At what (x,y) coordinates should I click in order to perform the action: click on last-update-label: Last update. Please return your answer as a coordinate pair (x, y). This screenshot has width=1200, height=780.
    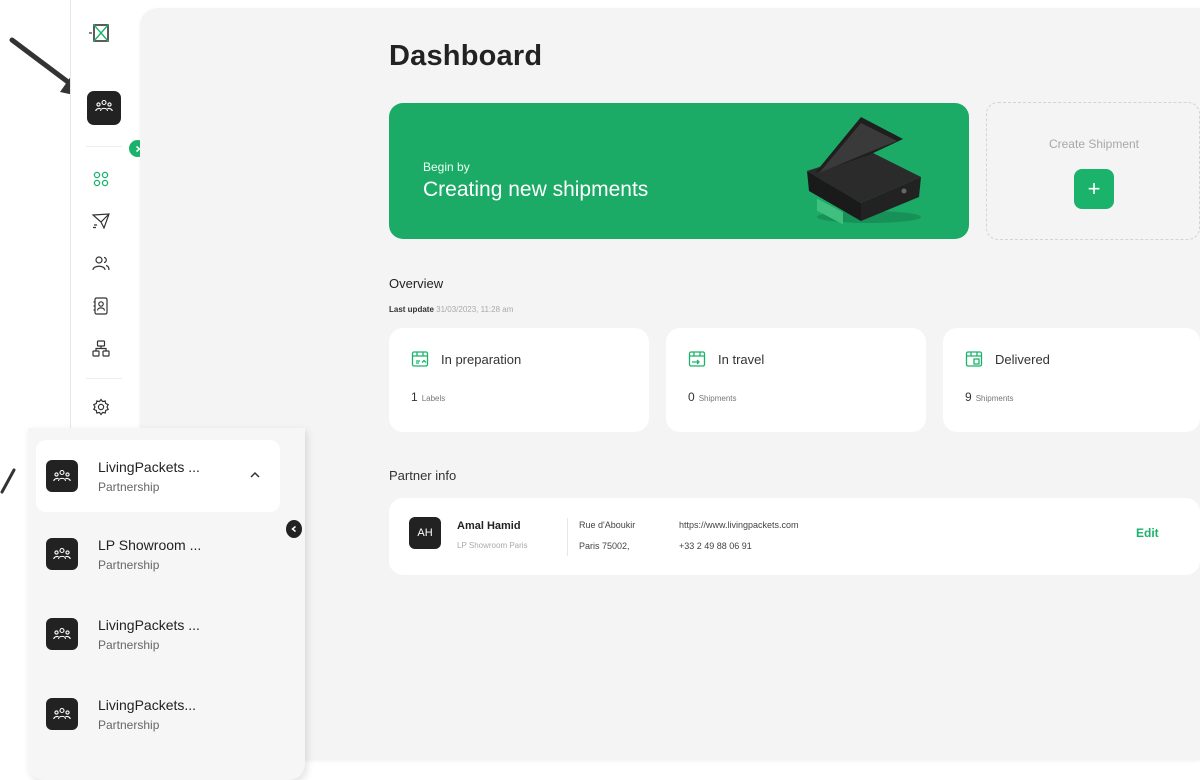
    Looking at the image, I should click on (411, 309).